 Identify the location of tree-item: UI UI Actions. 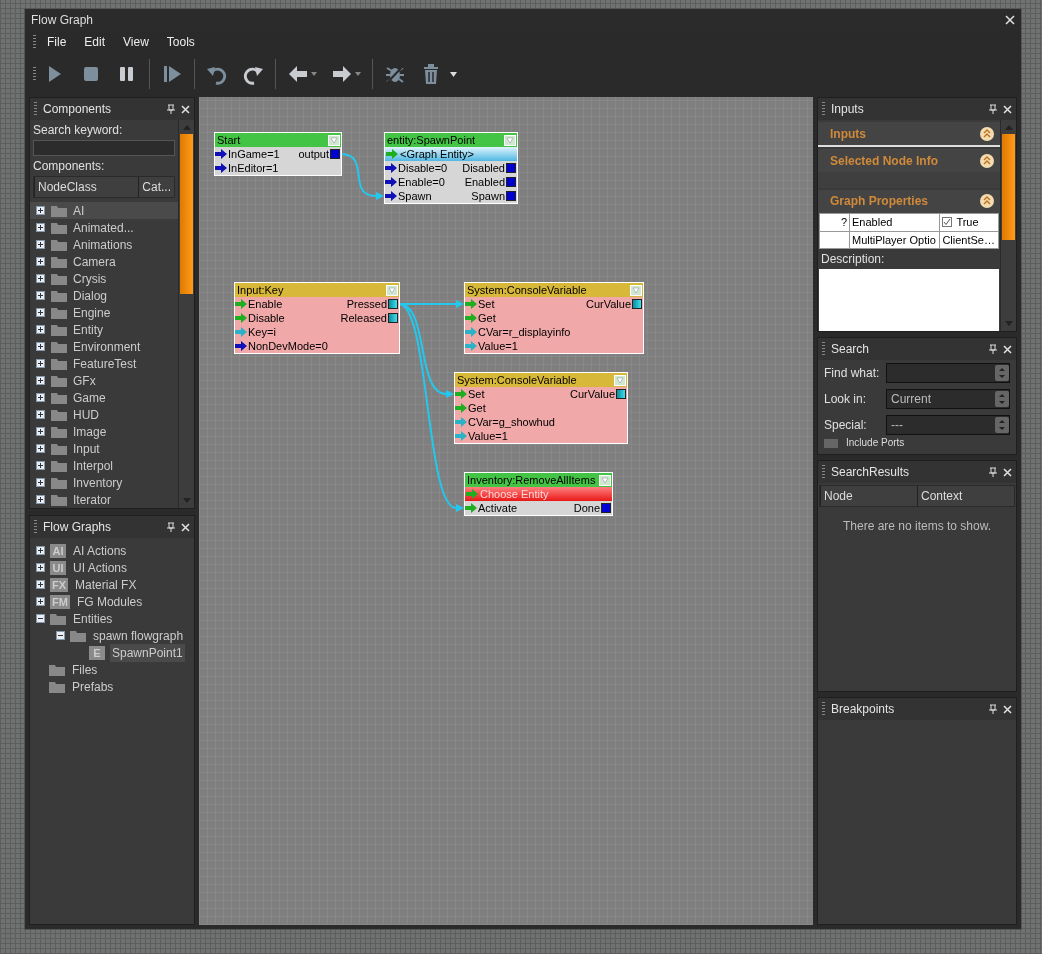
(115, 567).